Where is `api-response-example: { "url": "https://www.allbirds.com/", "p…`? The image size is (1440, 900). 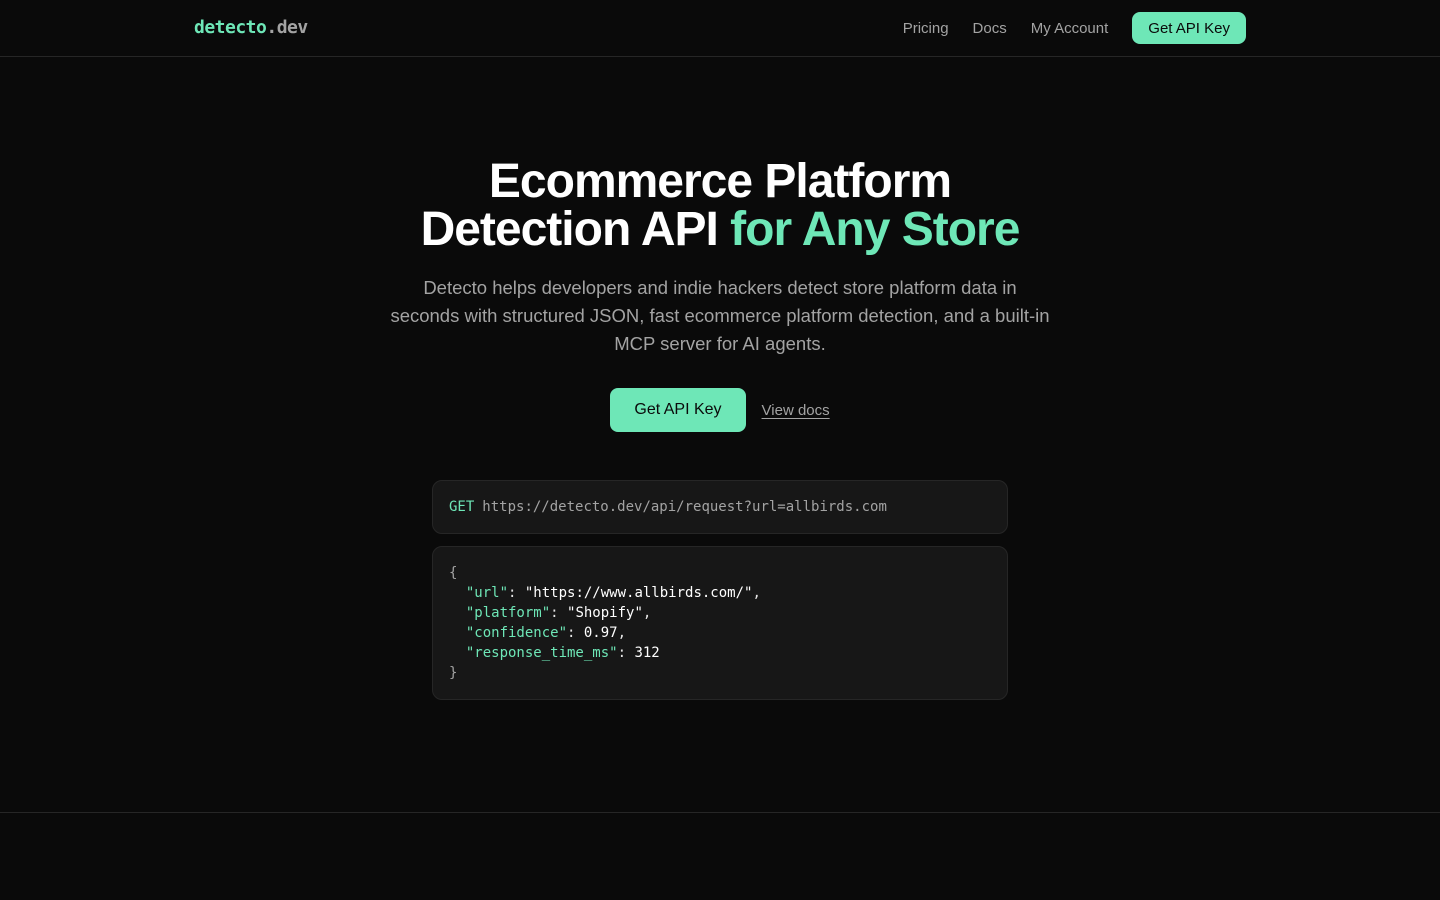 api-response-example: { "url": "https://www.allbirds.com/", "p… is located at coordinates (720, 623).